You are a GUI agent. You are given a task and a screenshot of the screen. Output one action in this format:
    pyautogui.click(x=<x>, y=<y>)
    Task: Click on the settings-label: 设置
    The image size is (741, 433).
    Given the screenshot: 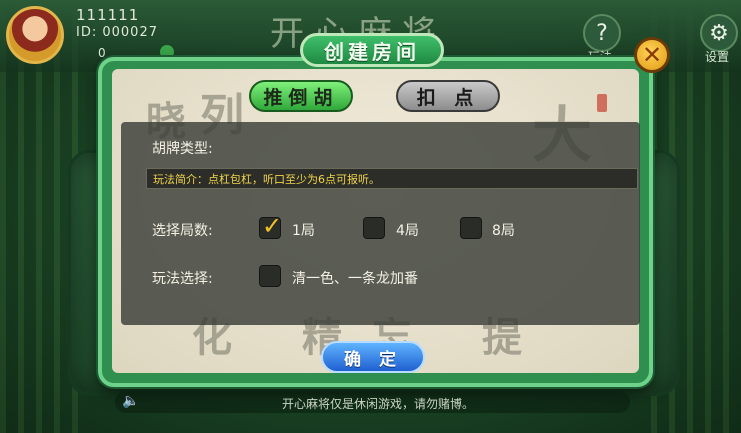 What is the action you would take?
    pyautogui.click(x=717, y=57)
    